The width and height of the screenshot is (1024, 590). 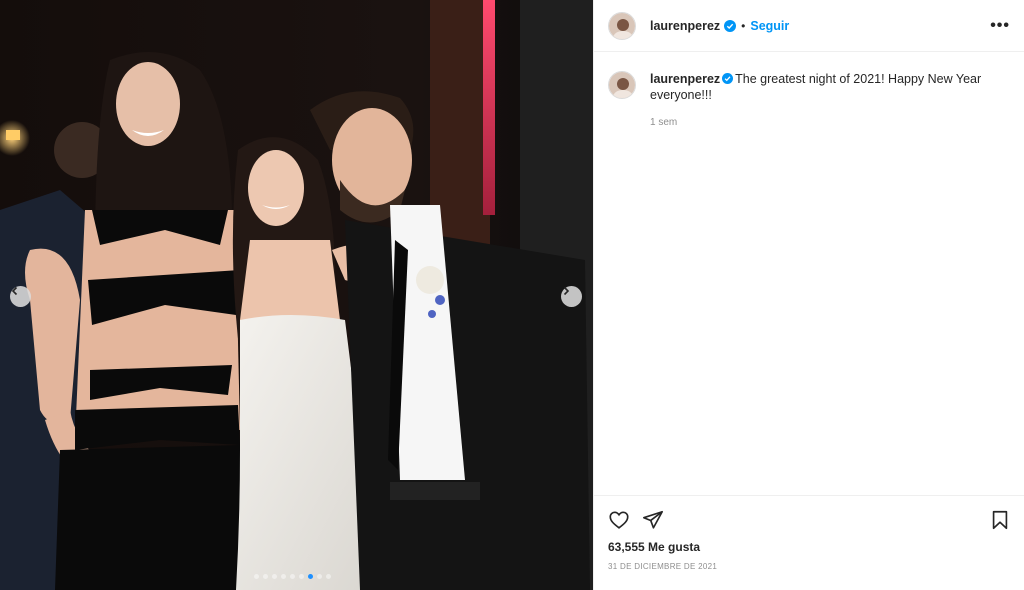 What do you see at coordinates (571, 296) in the screenshot?
I see `carousel-next-button` at bounding box center [571, 296].